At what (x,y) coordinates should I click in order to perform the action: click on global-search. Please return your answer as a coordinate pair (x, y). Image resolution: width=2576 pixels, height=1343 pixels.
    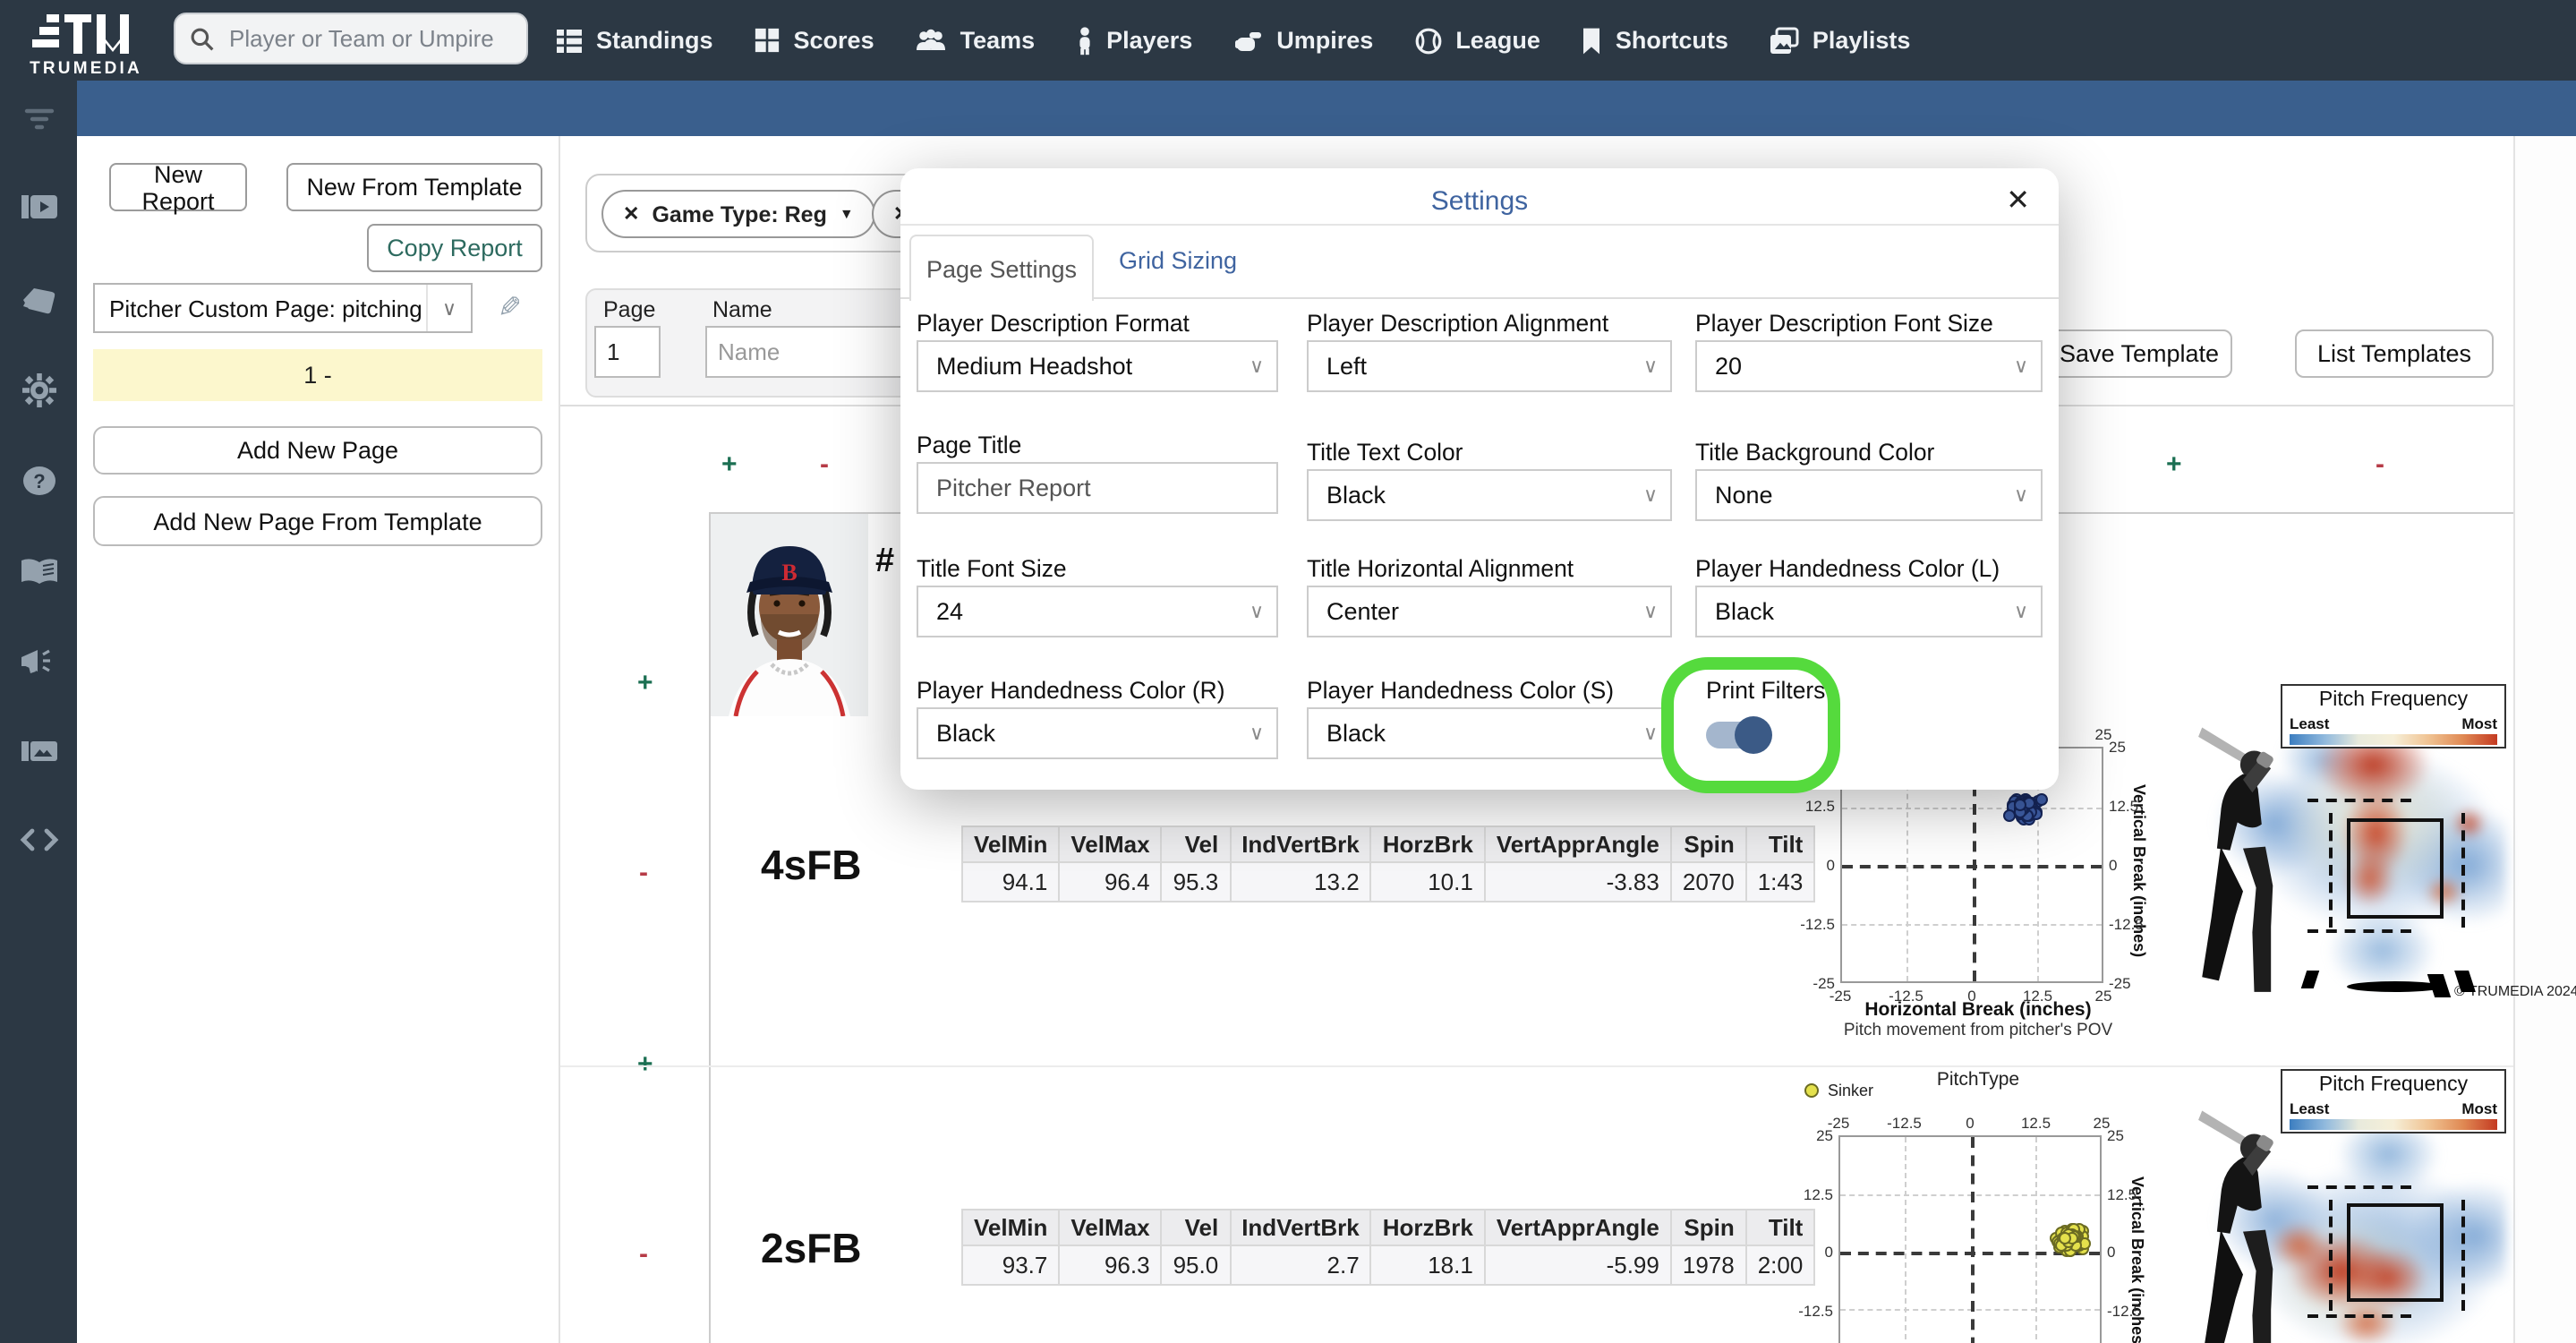
    Looking at the image, I should click on (351, 38).